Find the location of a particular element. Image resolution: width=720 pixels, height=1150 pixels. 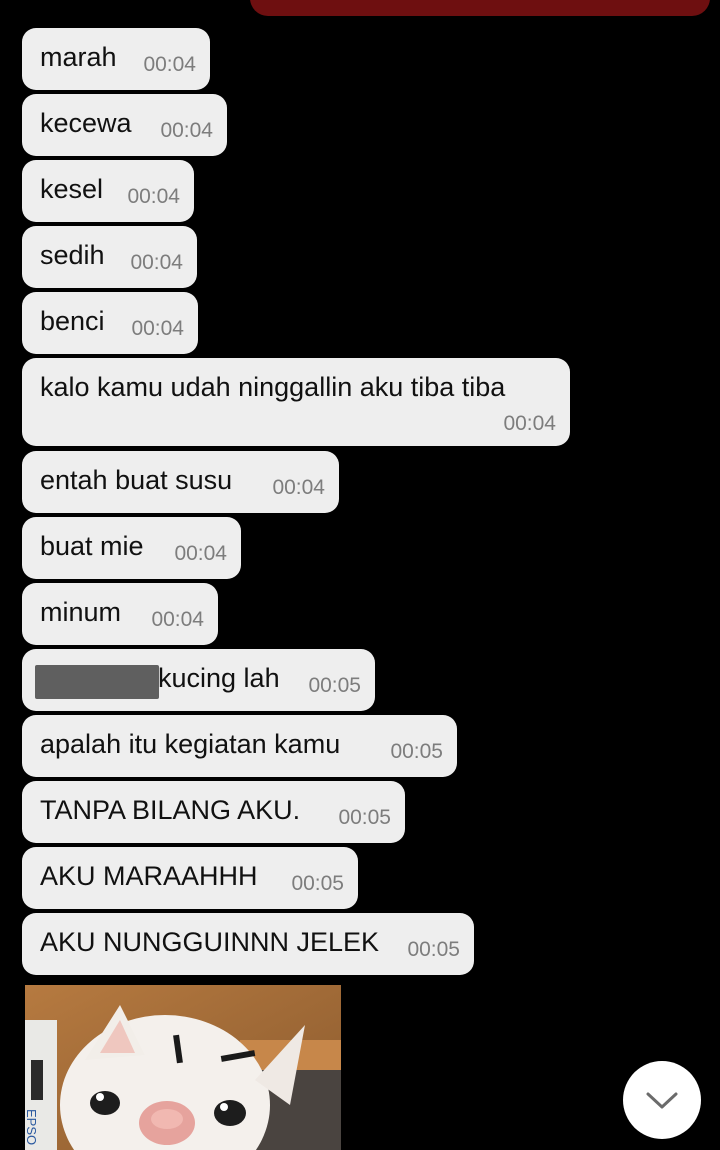

cat-photo: EPSO is located at coordinates (183, 1067).